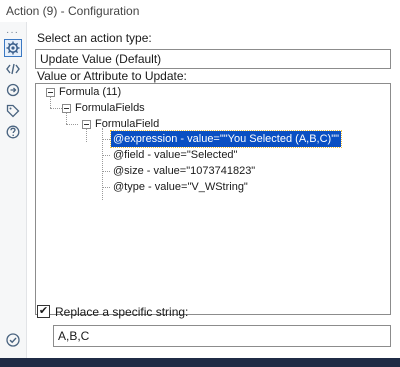 The height and width of the screenshot is (367, 400). What do you see at coordinates (175, 155) in the screenshot?
I see `tree-node-field: @field - value="Selected"` at bounding box center [175, 155].